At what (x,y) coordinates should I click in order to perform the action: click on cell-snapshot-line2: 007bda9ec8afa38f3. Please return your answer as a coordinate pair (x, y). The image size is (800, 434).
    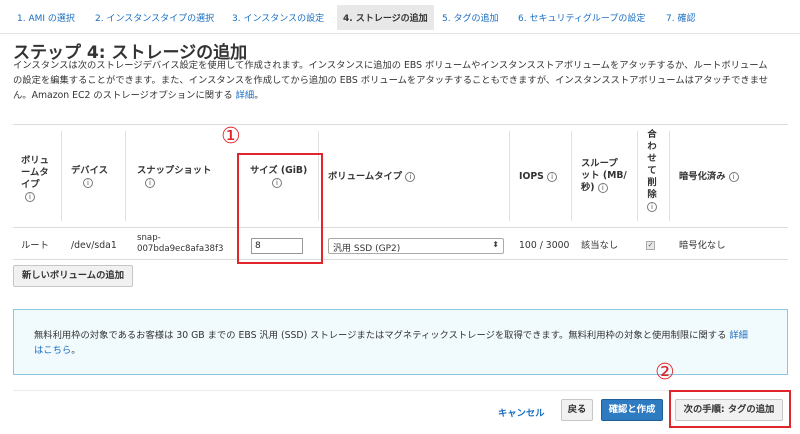
    Looking at the image, I should click on (180, 249).